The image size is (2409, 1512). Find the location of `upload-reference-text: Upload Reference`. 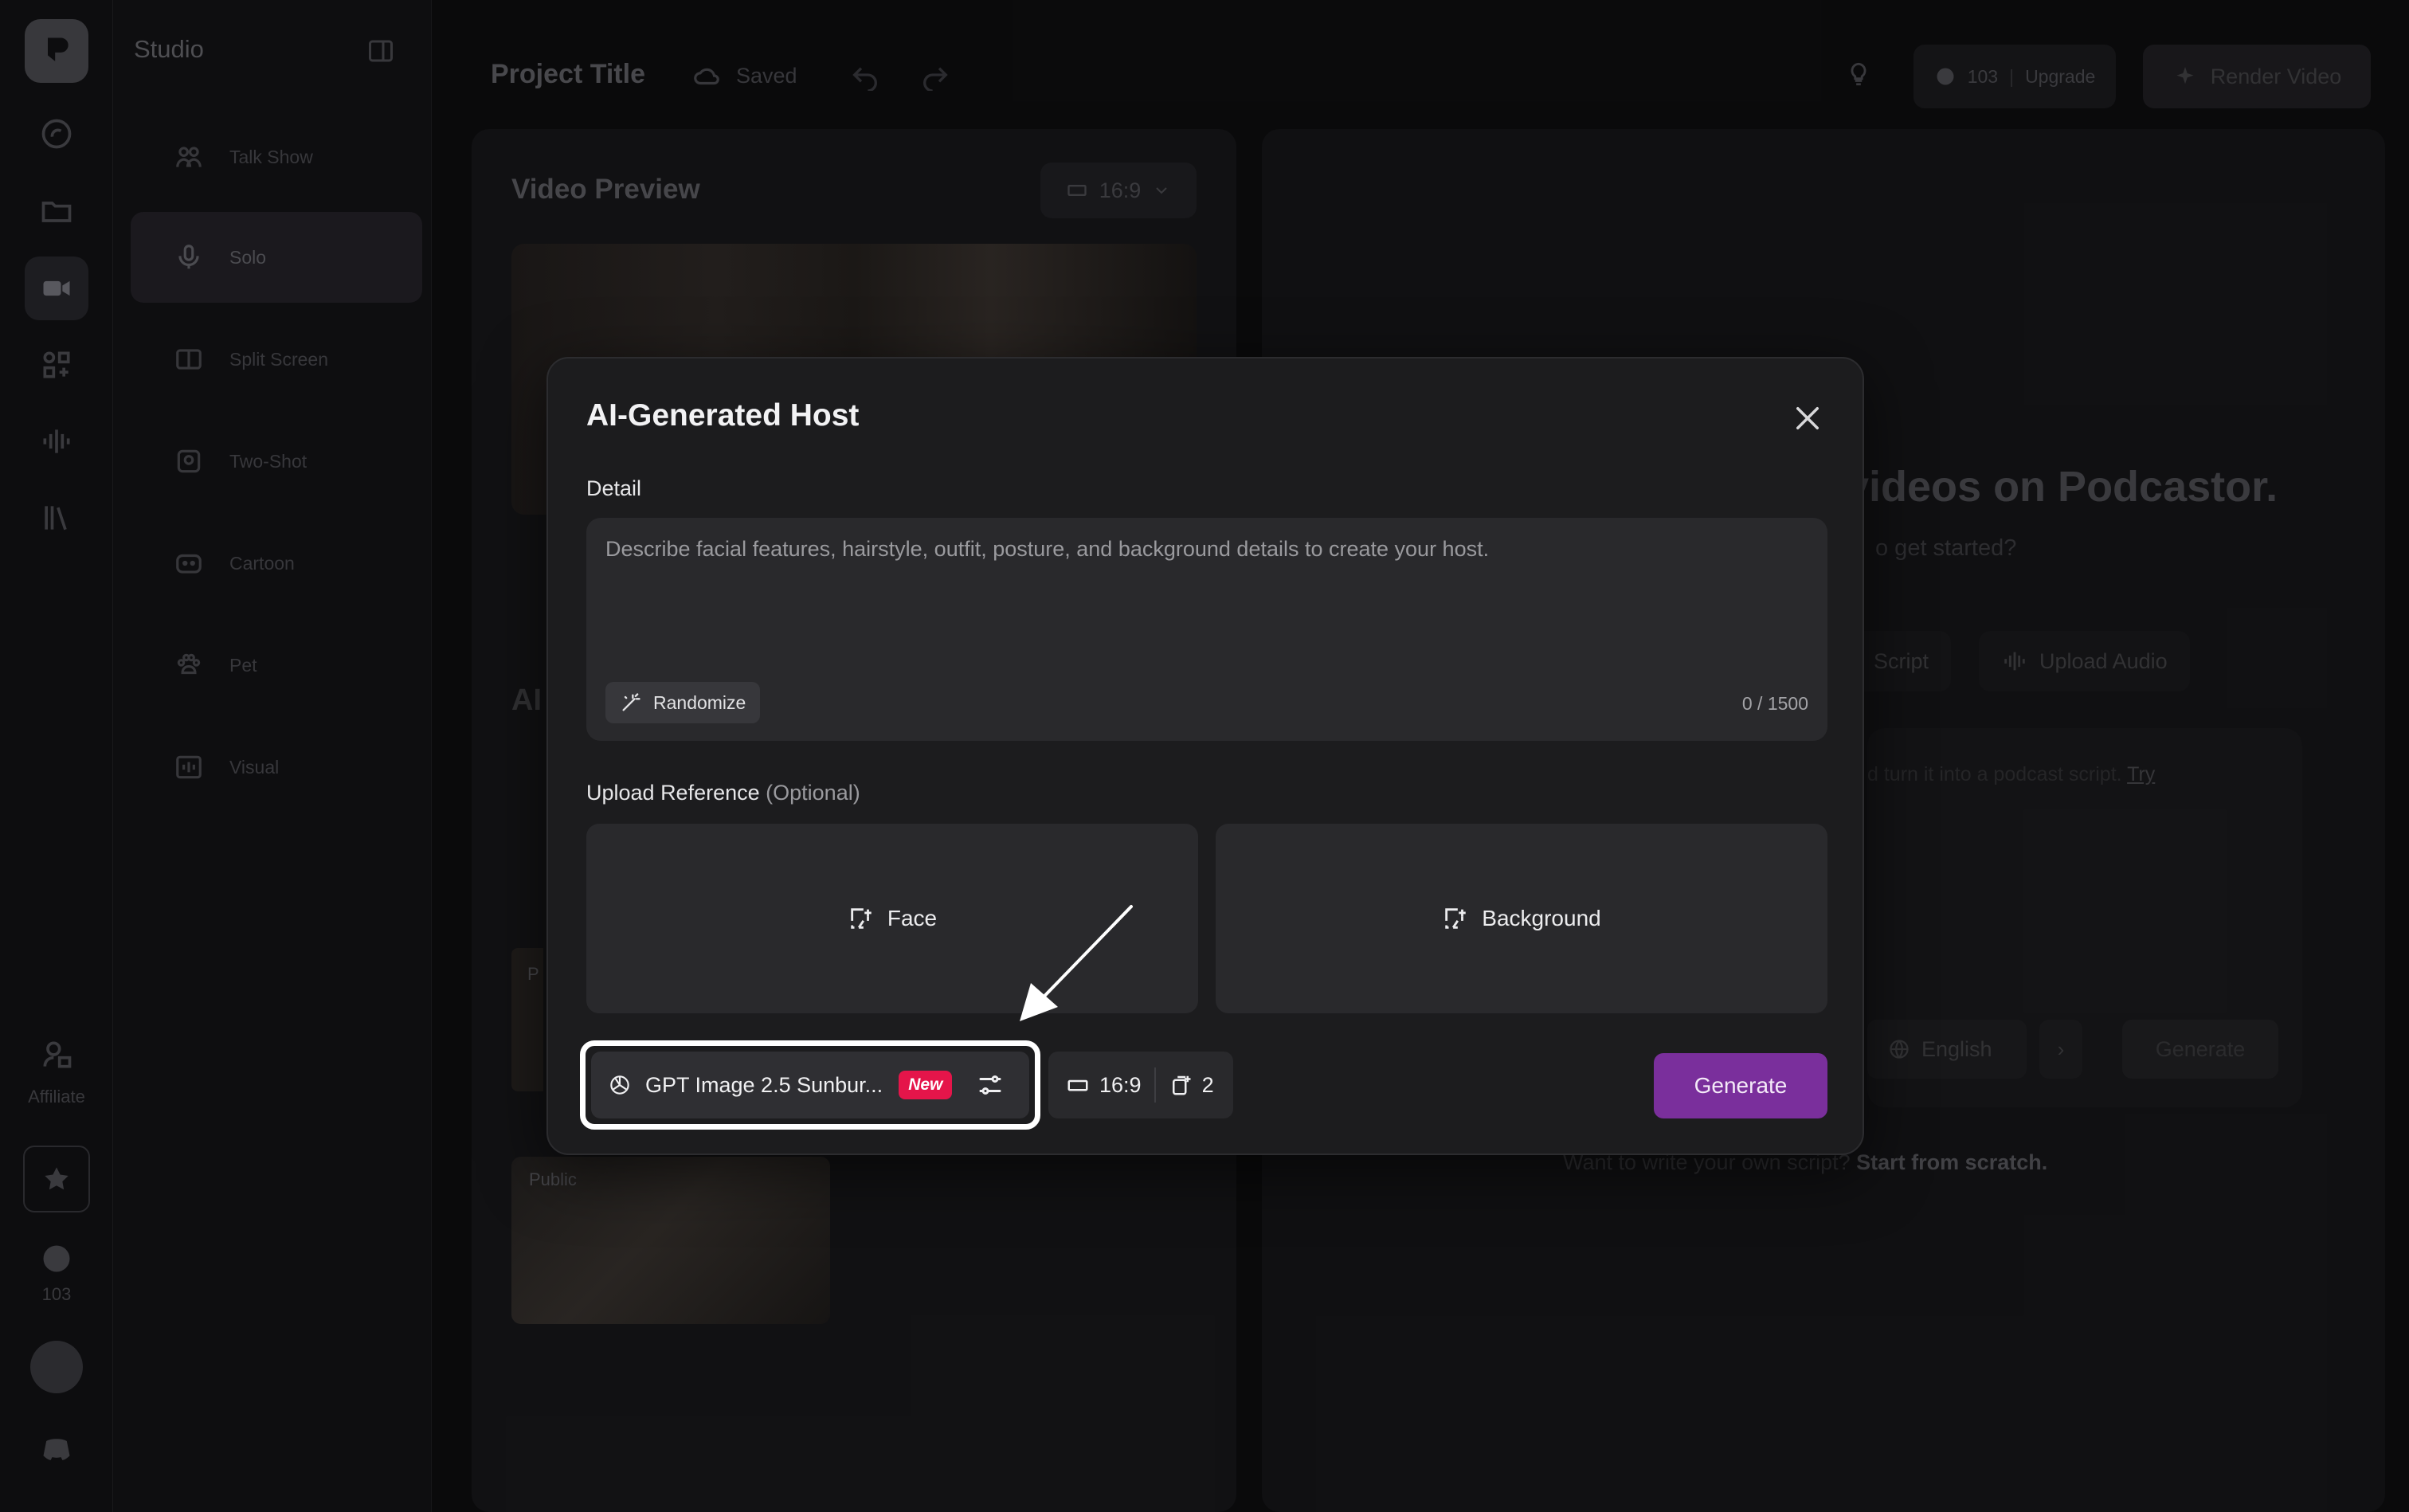

upload-reference-text: Upload Reference is located at coordinates (673, 793).